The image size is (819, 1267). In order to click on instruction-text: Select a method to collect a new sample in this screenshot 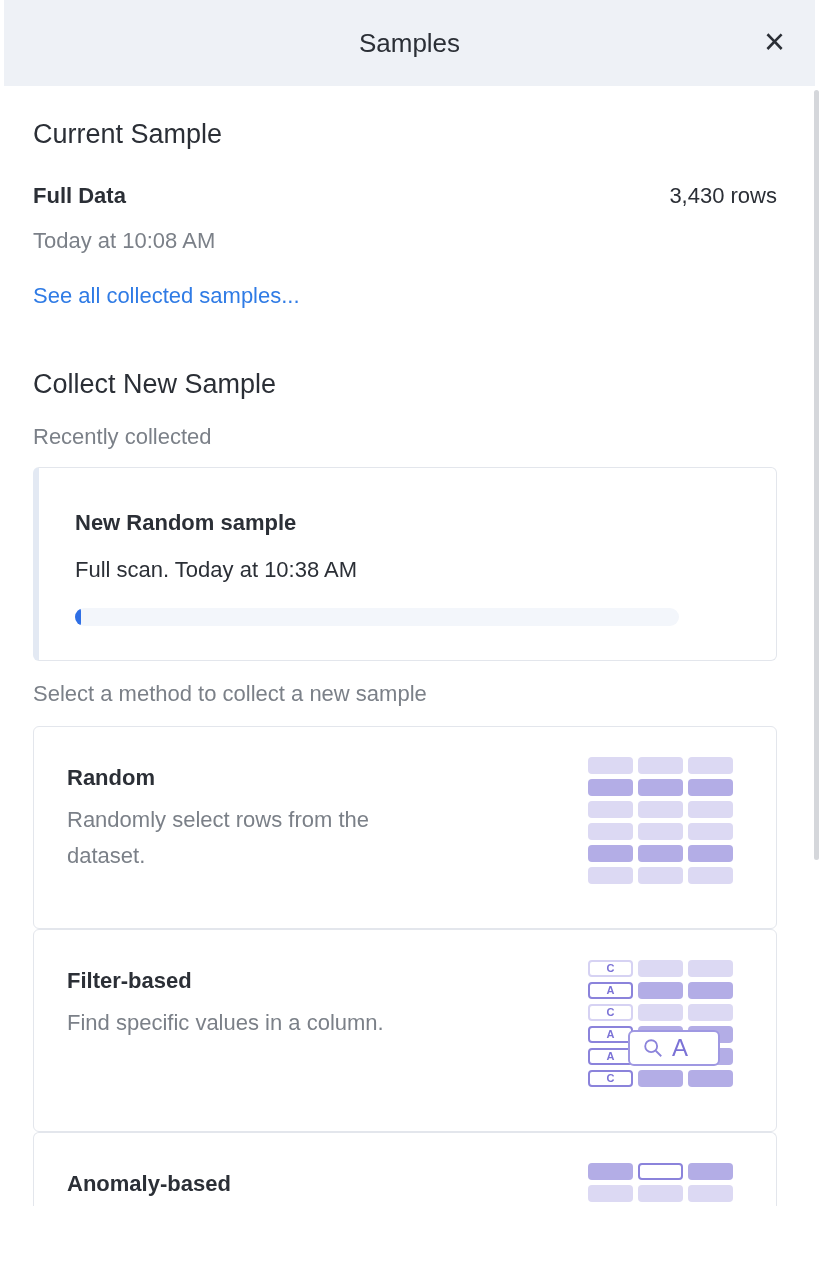, I will do `click(230, 694)`.